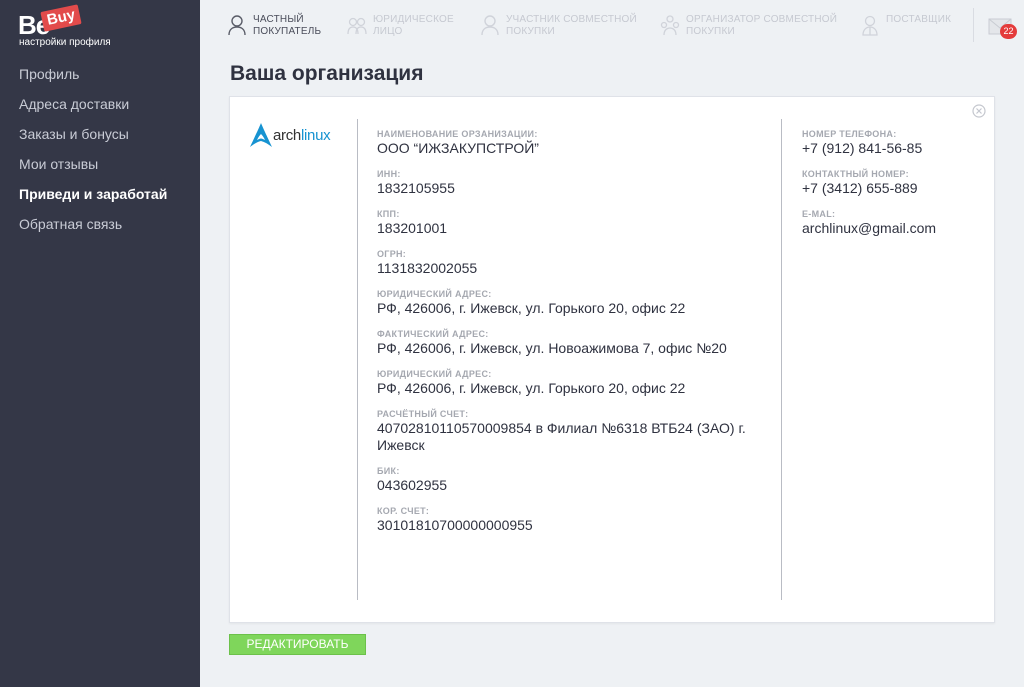  What do you see at coordinates (572, 183) in the screenshot?
I see `field-inn: ИНН: 1832105955` at bounding box center [572, 183].